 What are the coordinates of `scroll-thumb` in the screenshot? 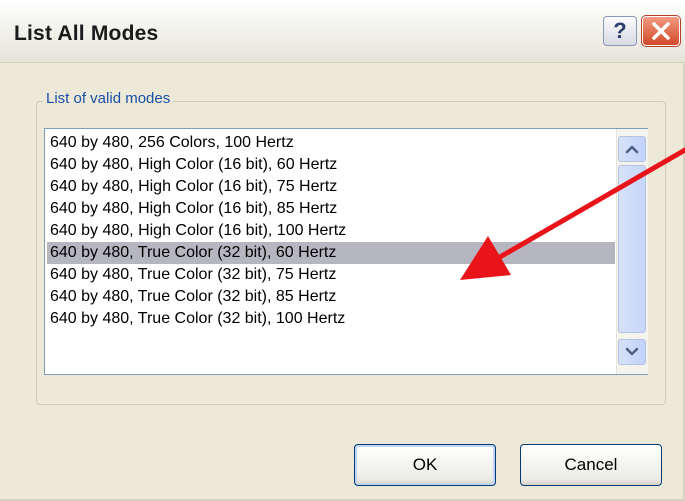 It's located at (632, 249).